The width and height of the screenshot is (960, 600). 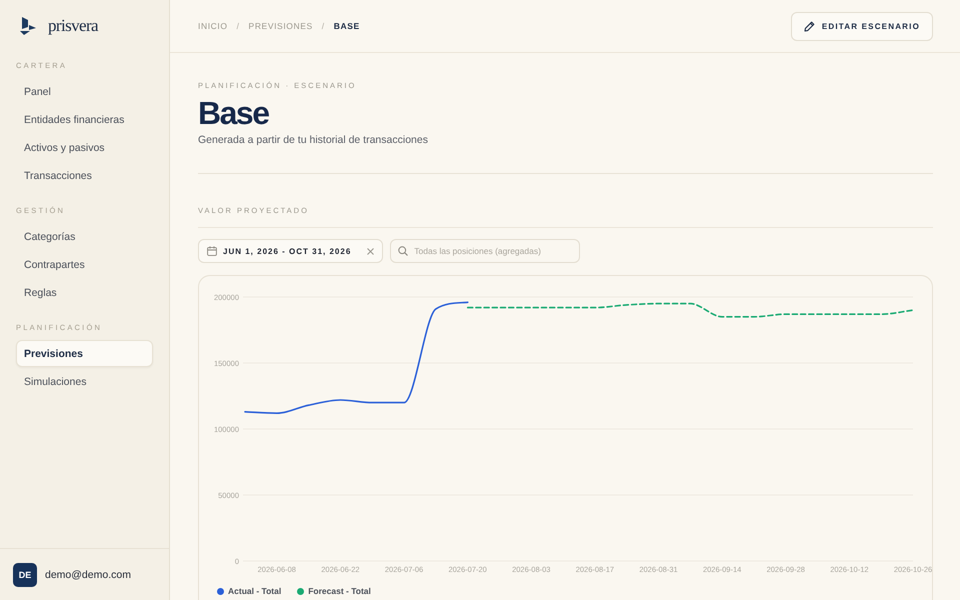 What do you see at coordinates (291, 251) in the screenshot?
I see `date-range-picker: JUN 1, 2026 - OCT 31, 2026` at bounding box center [291, 251].